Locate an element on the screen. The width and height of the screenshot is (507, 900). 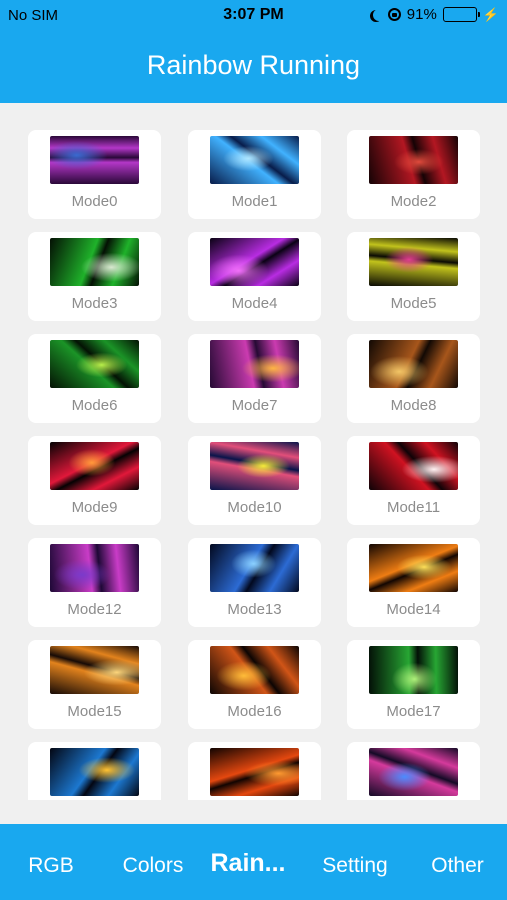
mode-label: Mode3 is located at coordinates (94, 303).